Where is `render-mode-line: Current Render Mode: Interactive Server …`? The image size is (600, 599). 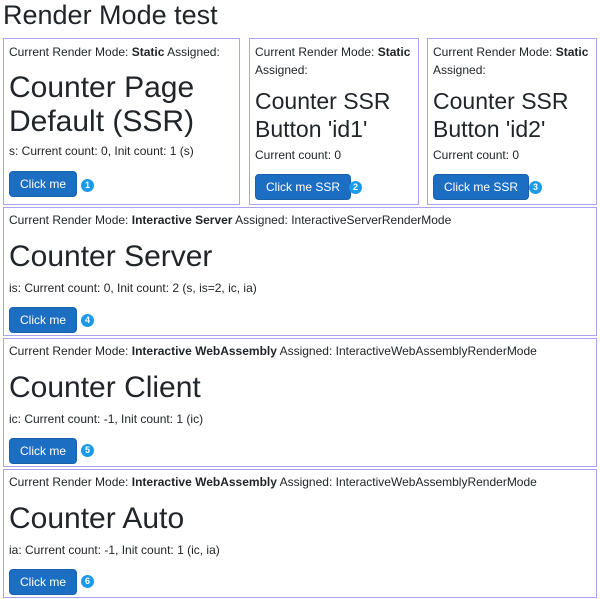 render-mode-line: Current Render Mode: Interactive Server … is located at coordinates (230, 220).